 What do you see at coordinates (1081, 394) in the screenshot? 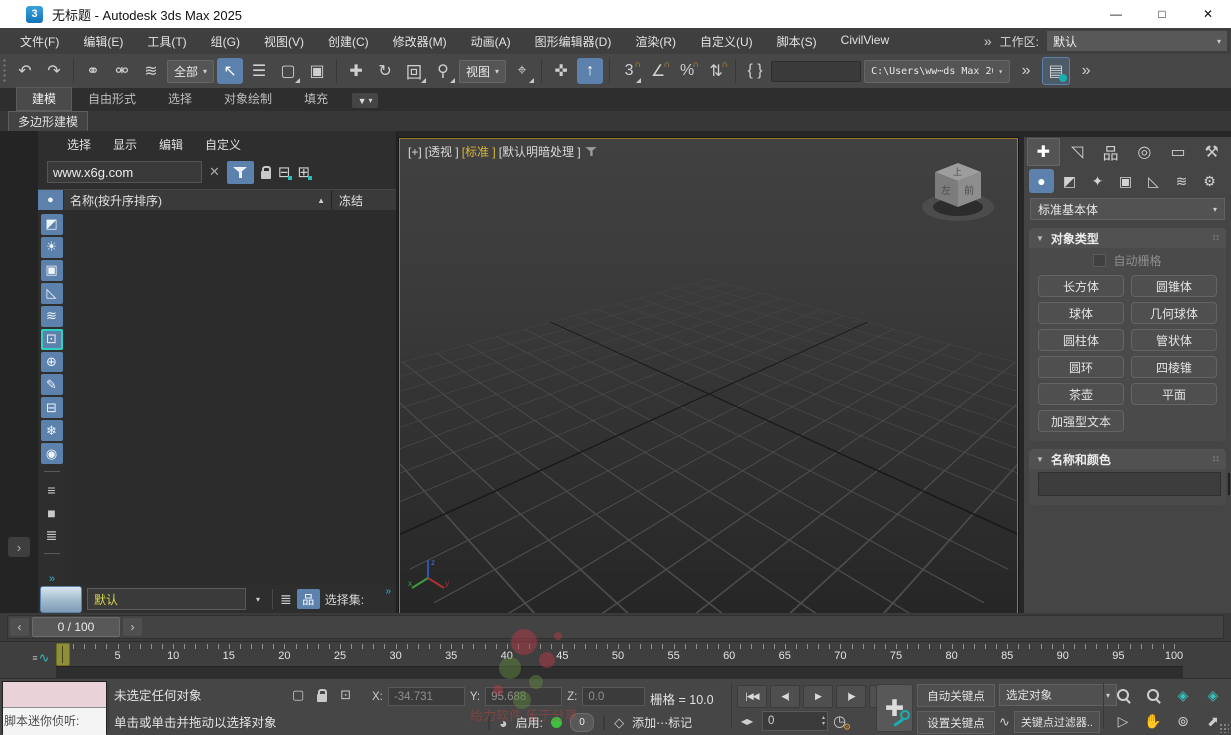
I see `primitive-button-9: 茶壶` at bounding box center [1081, 394].